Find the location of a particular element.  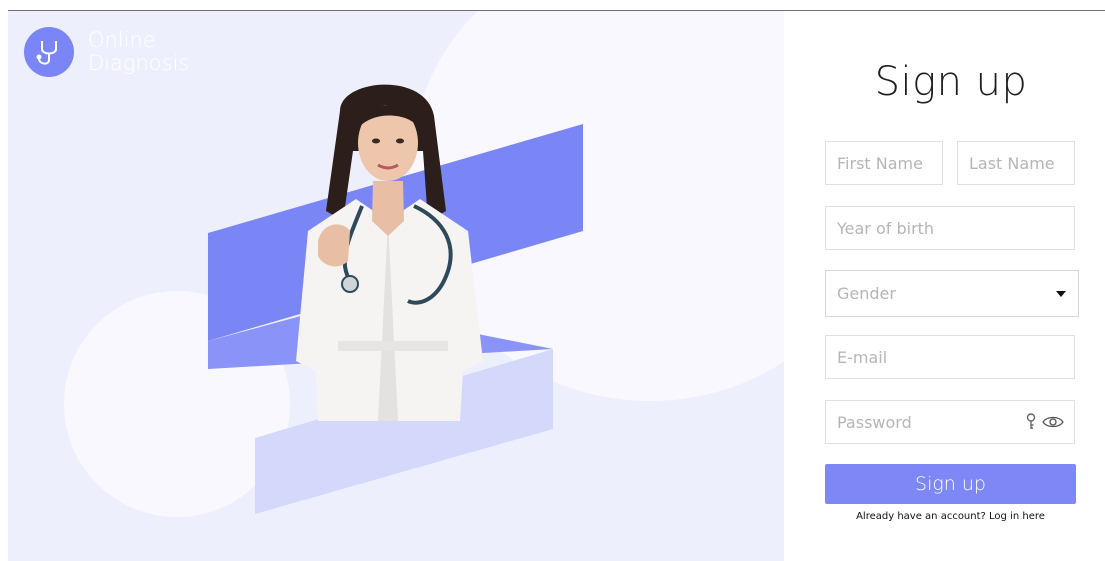

first-name-input is located at coordinates (884, 163).